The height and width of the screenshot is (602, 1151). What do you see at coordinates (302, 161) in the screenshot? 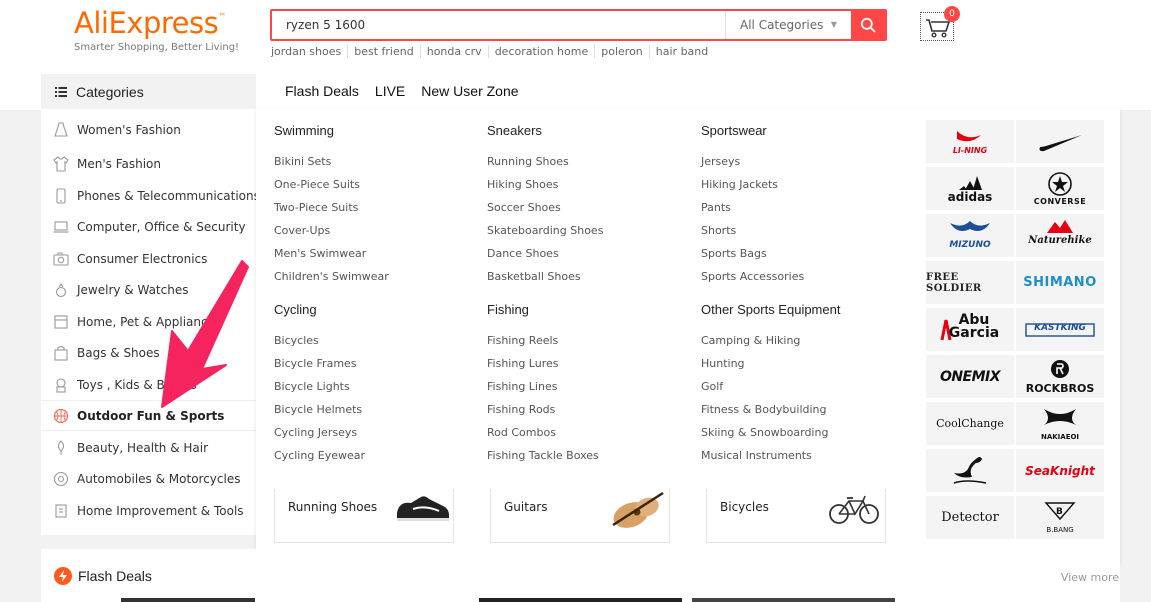
I see `subcategory-link: Bikini Sets` at bounding box center [302, 161].